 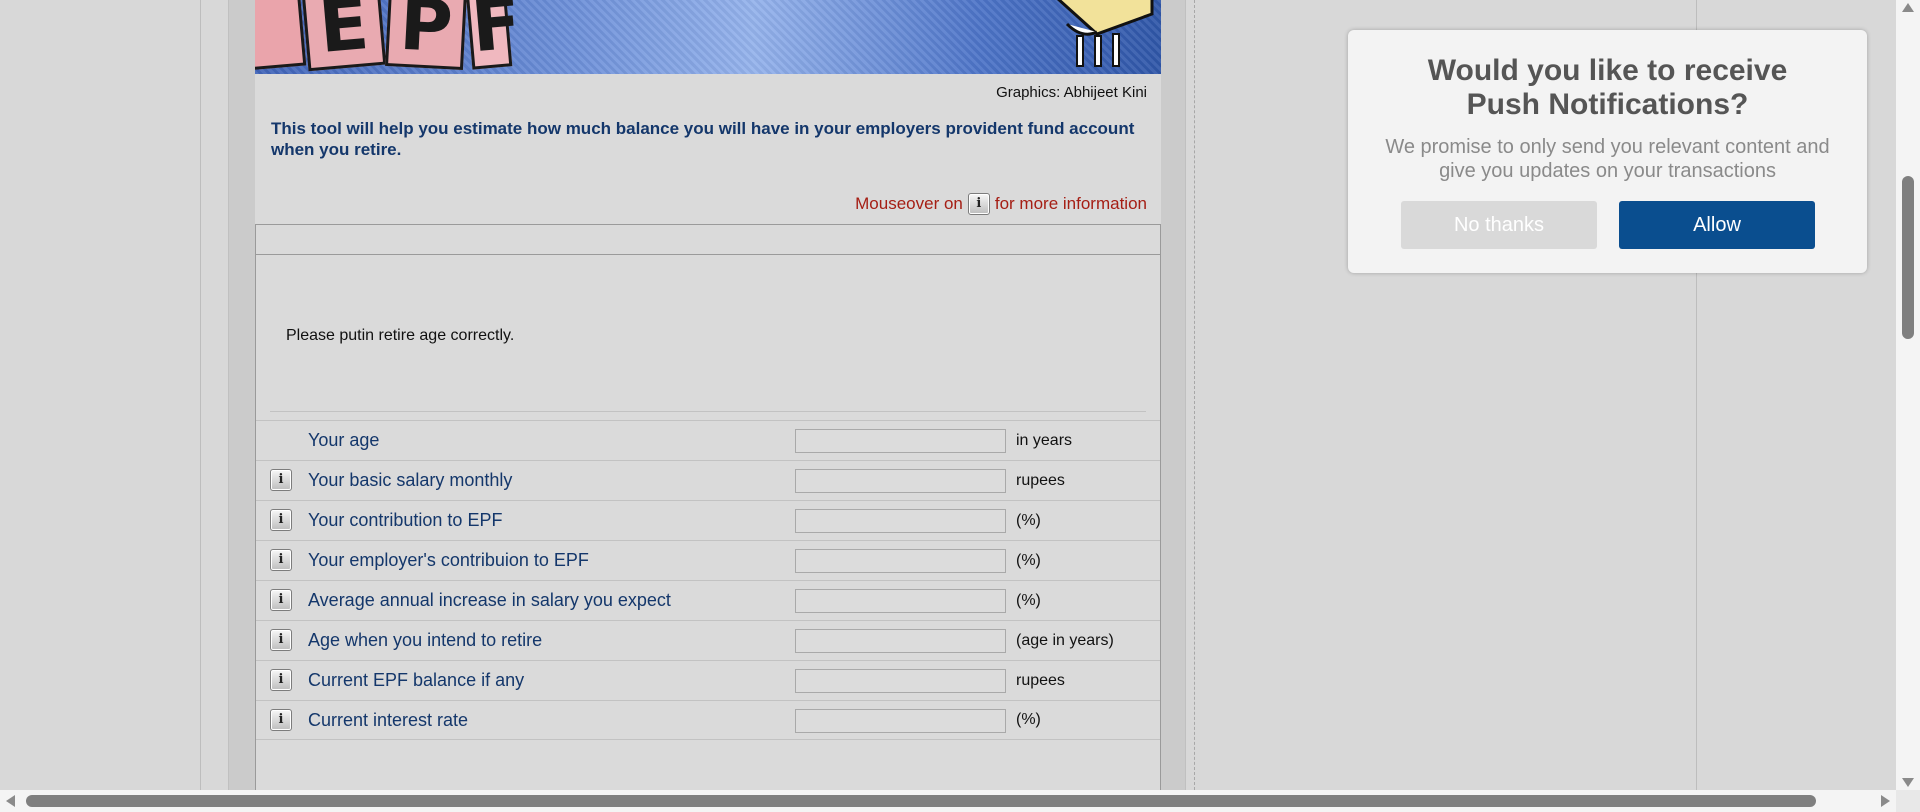 I want to click on row-unit: (age in years), so click(x=1065, y=640).